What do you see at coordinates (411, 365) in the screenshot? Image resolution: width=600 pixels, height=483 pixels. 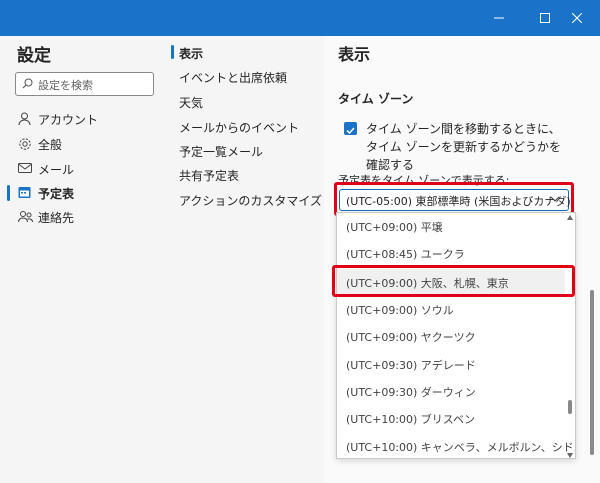 I see `dropdown-option-text: (UTC+09:30) アデレード` at bounding box center [411, 365].